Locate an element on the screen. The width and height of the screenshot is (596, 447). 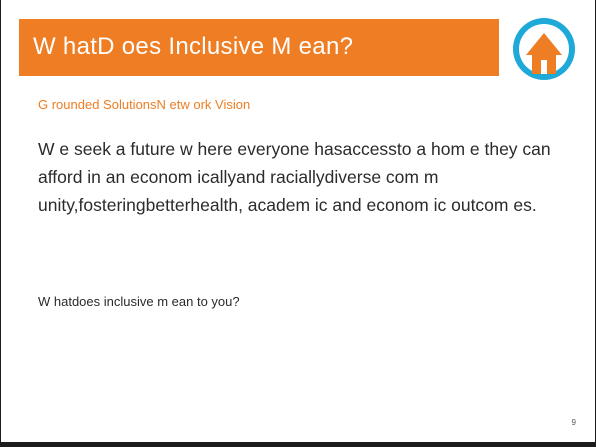
title-bar: W hatD oes Inclusive M ean? is located at coordinates (259, 47).